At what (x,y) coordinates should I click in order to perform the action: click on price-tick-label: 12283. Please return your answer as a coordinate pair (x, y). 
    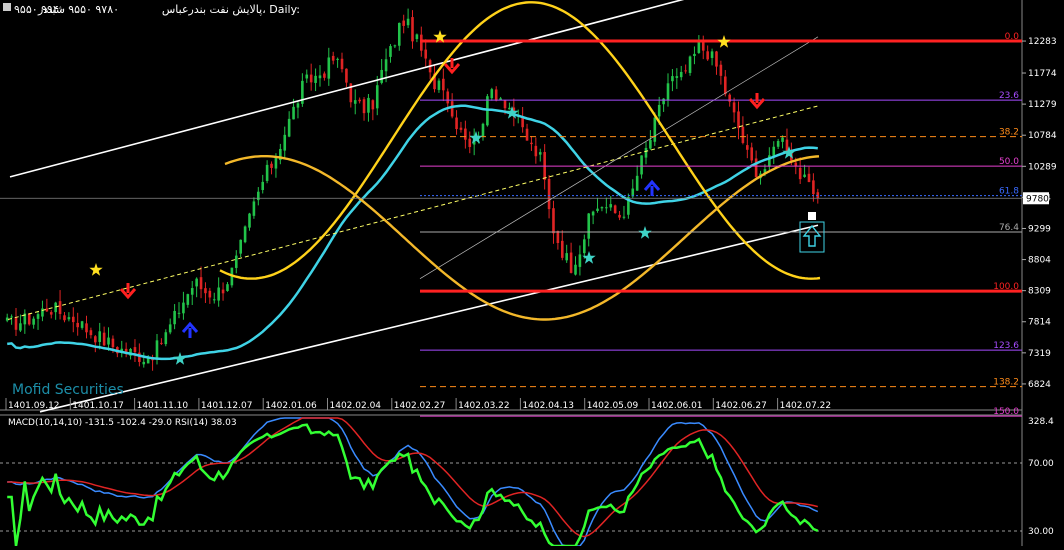
    Looking at the image, I should click on (1042, 42).